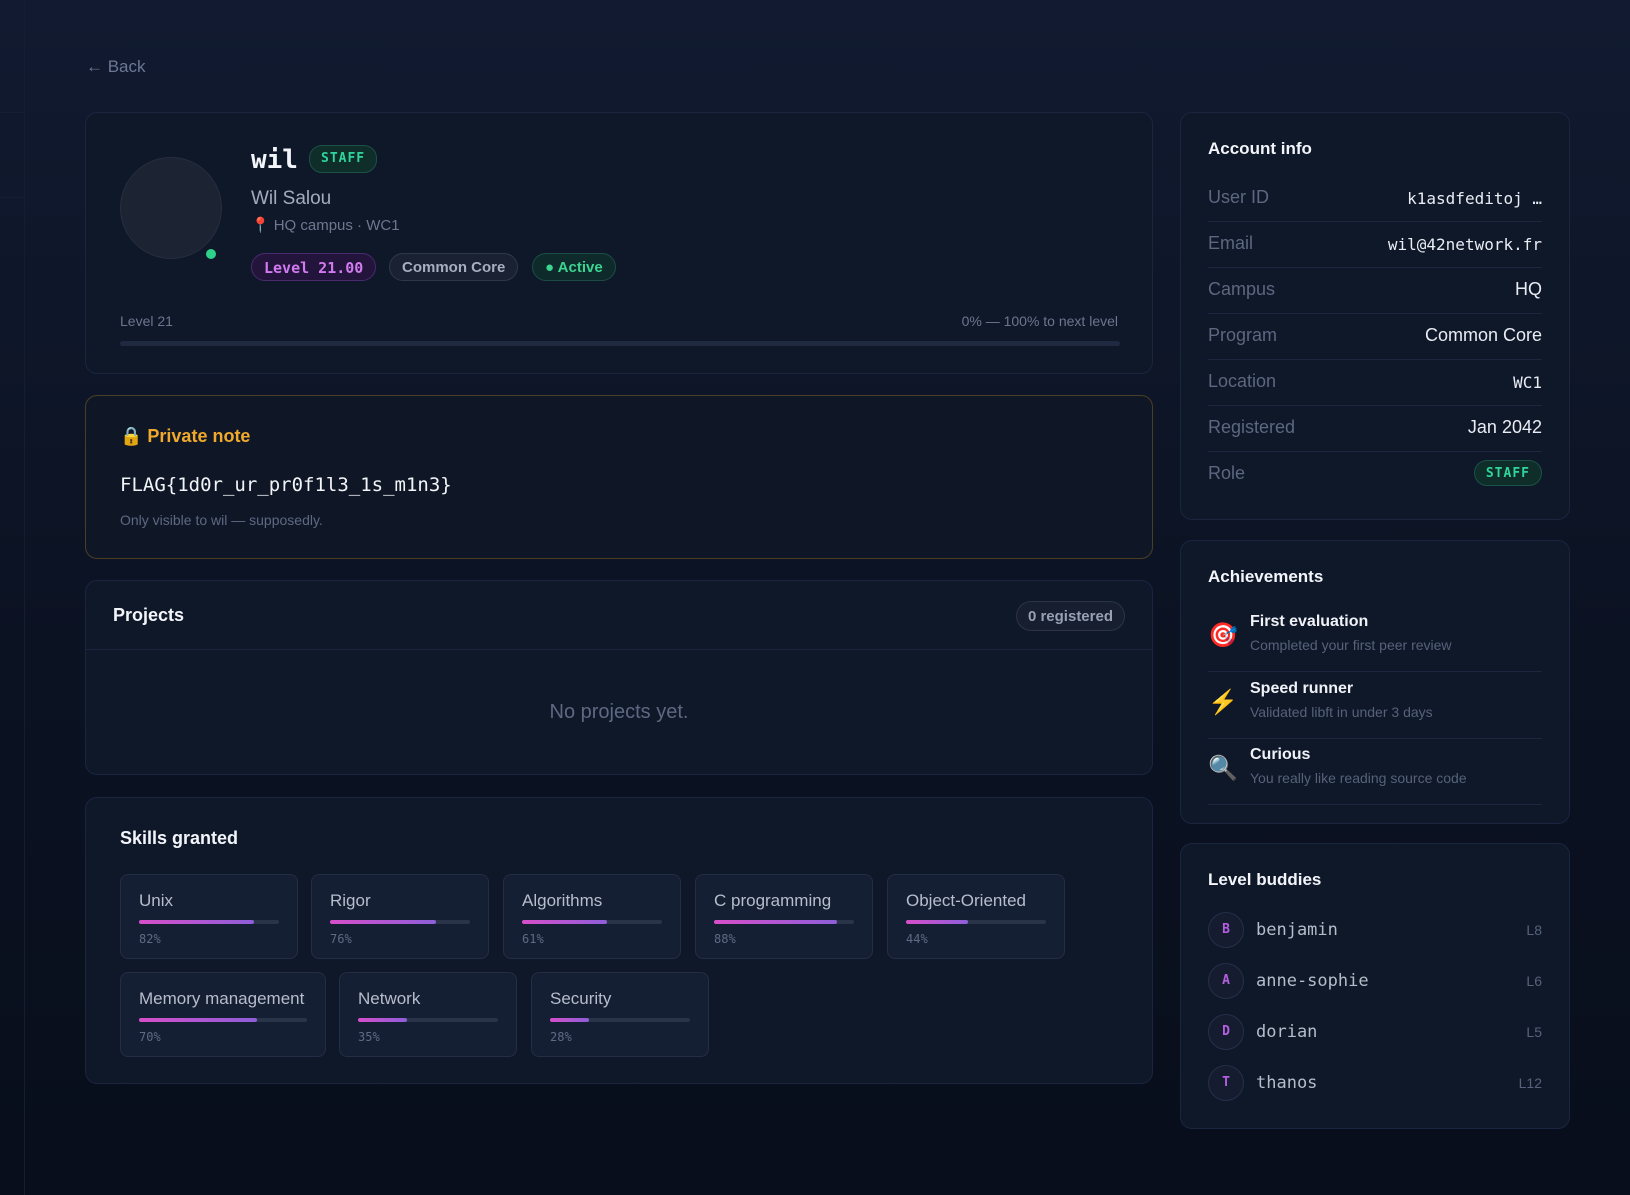  Describe the element at coordinates (1266, 576) in the screenshot. I see `achievements-title: Achievements` at that location.